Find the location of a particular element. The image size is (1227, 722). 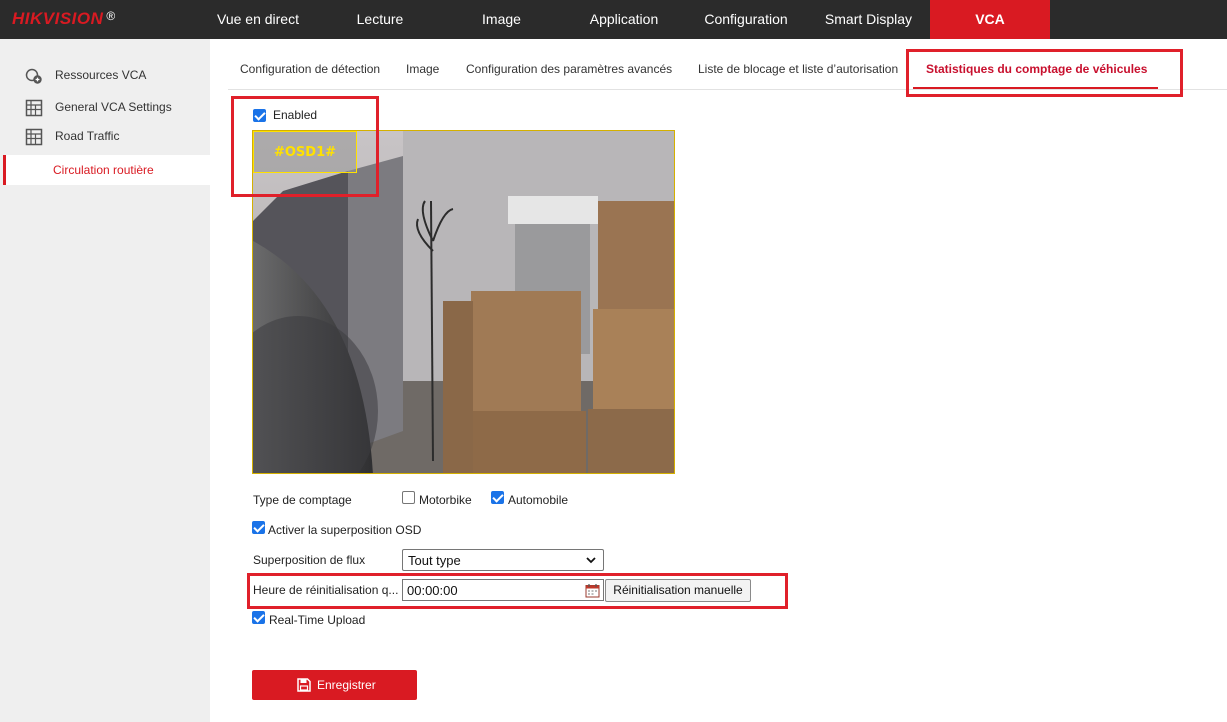

save-button: Enregistrer is located at coordinates (334, 685).